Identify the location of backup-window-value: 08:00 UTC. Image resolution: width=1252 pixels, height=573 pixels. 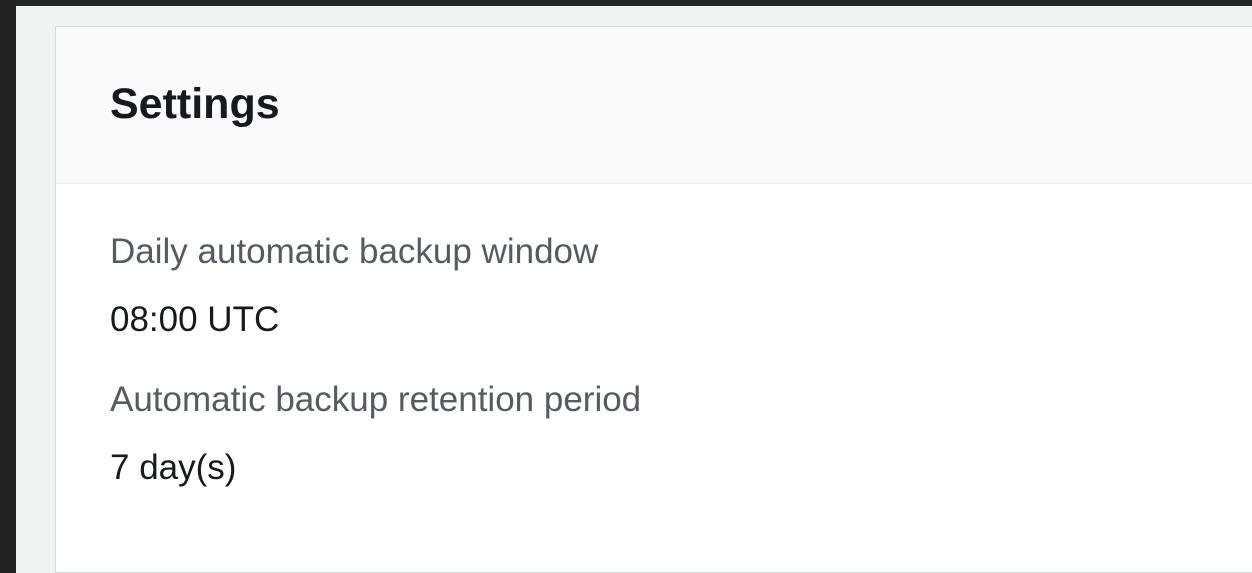
(195, 319).